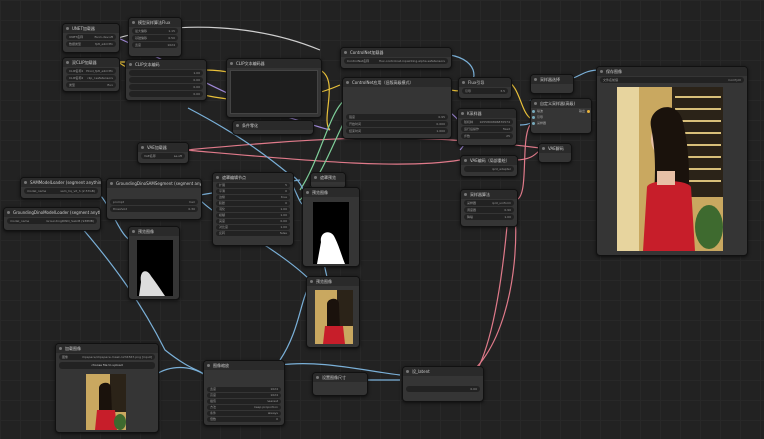  What do you see at coordinates (61, 191) in the screenshot?
I see `widget-model-name: model_name sam_hq_vit_h (2.57GB)` at bounding box center [61, 191].